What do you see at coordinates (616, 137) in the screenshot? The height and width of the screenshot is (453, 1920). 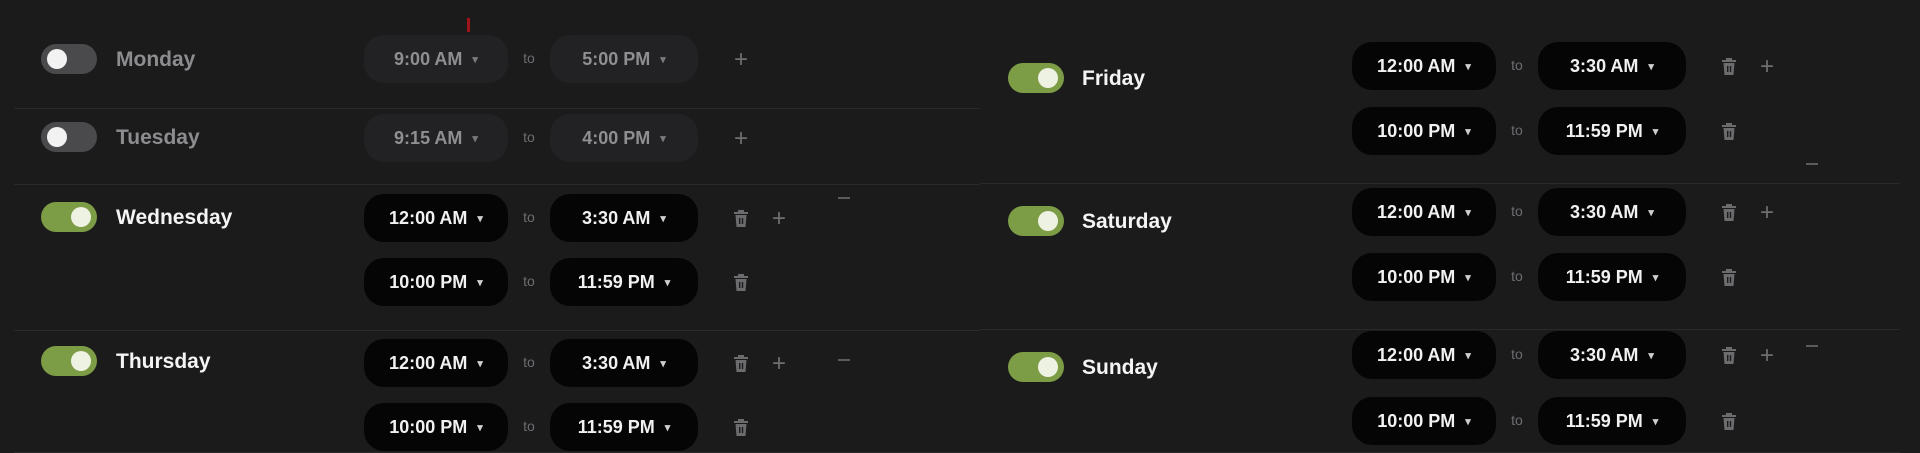 I see `end-time-value: 4:00 PM` at bounding box center [616, 137].